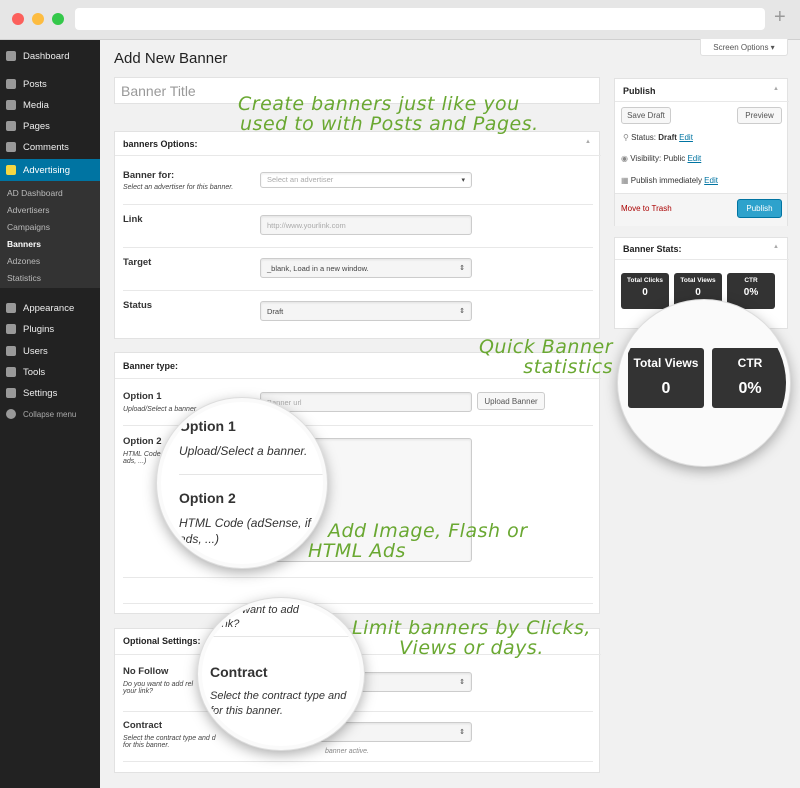 The width and height of the screenshot is (800, 788). Describe the element at coordinates (142, 396) in the screenshot. I see `option1-label: Option 1` at that location.